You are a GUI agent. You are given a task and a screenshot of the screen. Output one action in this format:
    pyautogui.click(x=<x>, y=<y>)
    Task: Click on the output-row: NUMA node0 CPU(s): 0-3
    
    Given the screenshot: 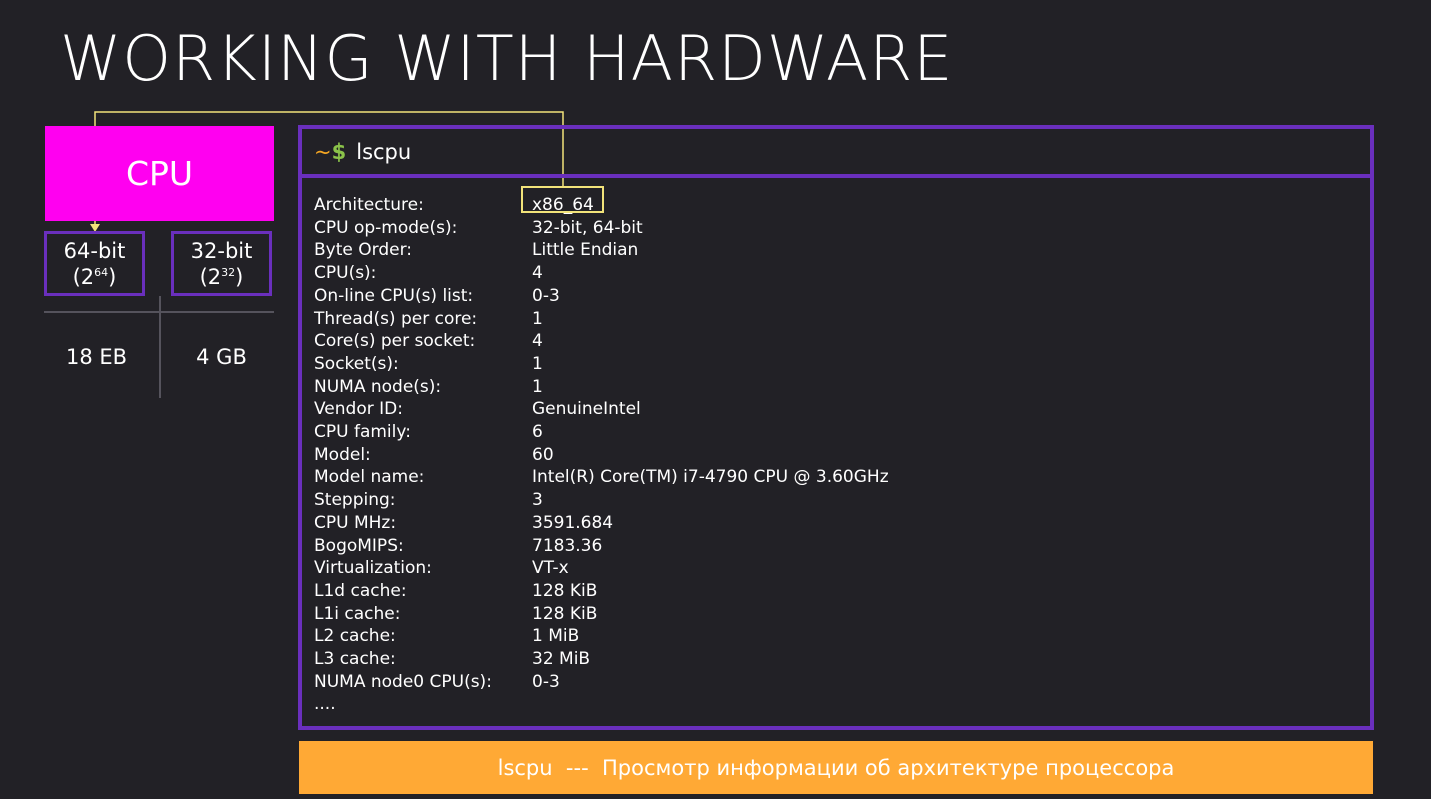 What is the action you would take?
    pyautogui.click(x=437, y=681)
    